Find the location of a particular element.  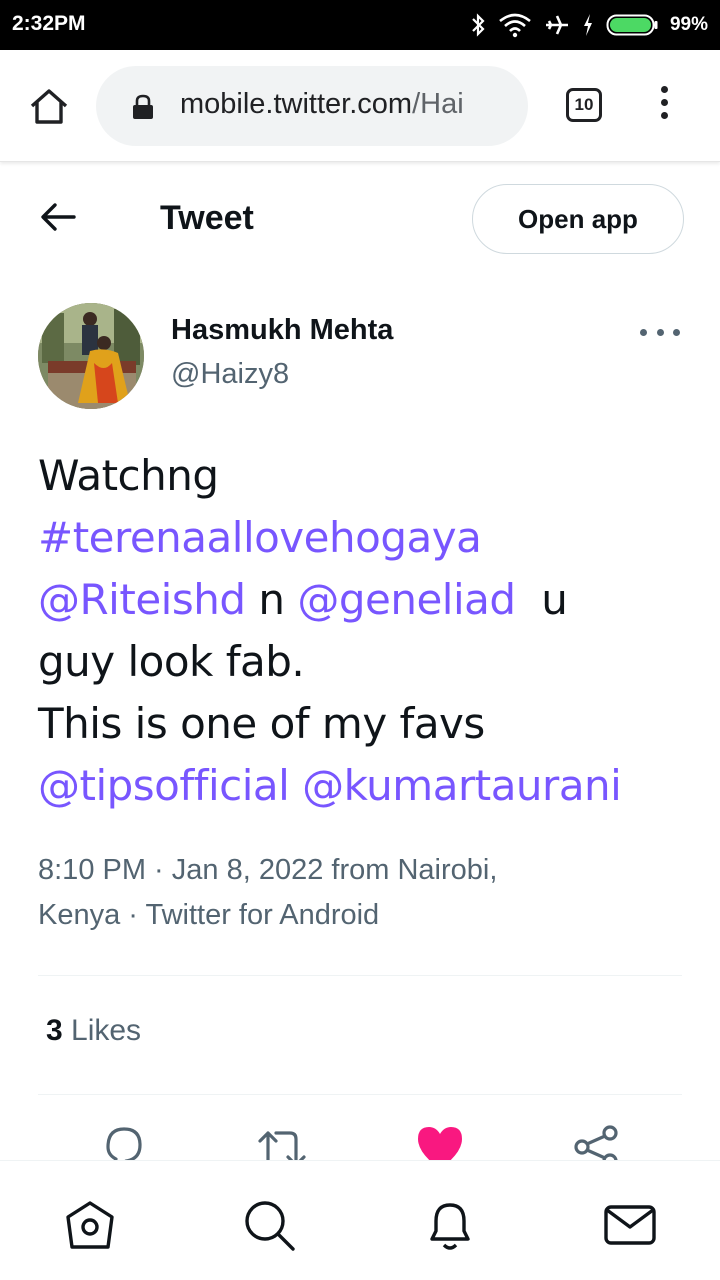

messages-icon is located at coordinates (630, 1225).